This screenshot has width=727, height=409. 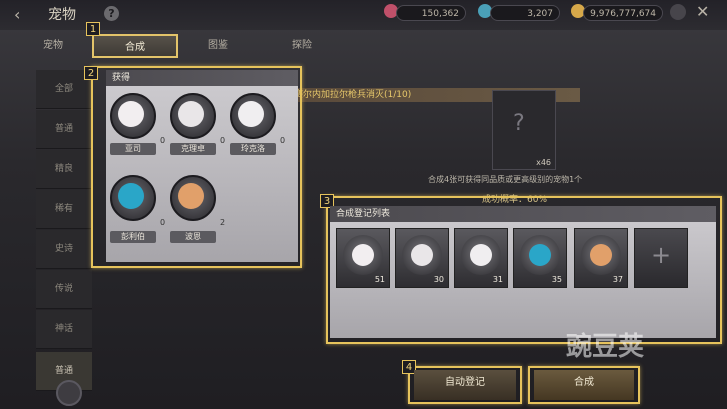 What do you see at coordinates (64, 169) in the screenshot?
I see `sidebar-item: 精良` at bounding box center [64, 169].